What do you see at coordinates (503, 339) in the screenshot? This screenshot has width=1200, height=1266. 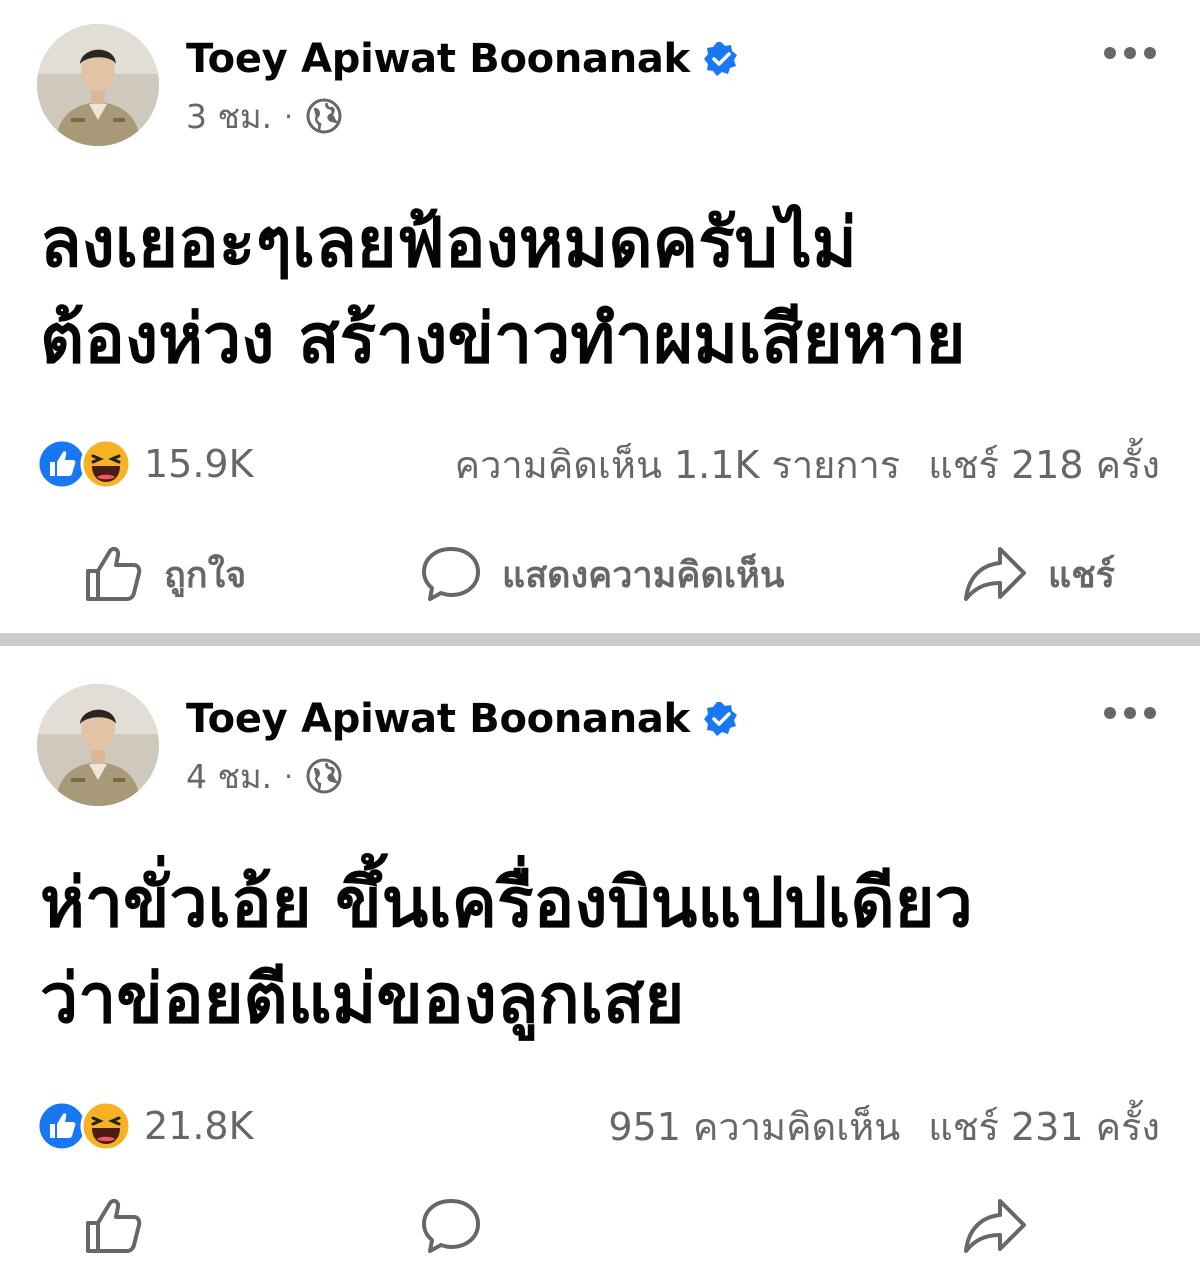 I see `post-text-line-2: ต้องห่วง สร้างข่าวทำผมเสียหาย` at bounding box center [503, 339].